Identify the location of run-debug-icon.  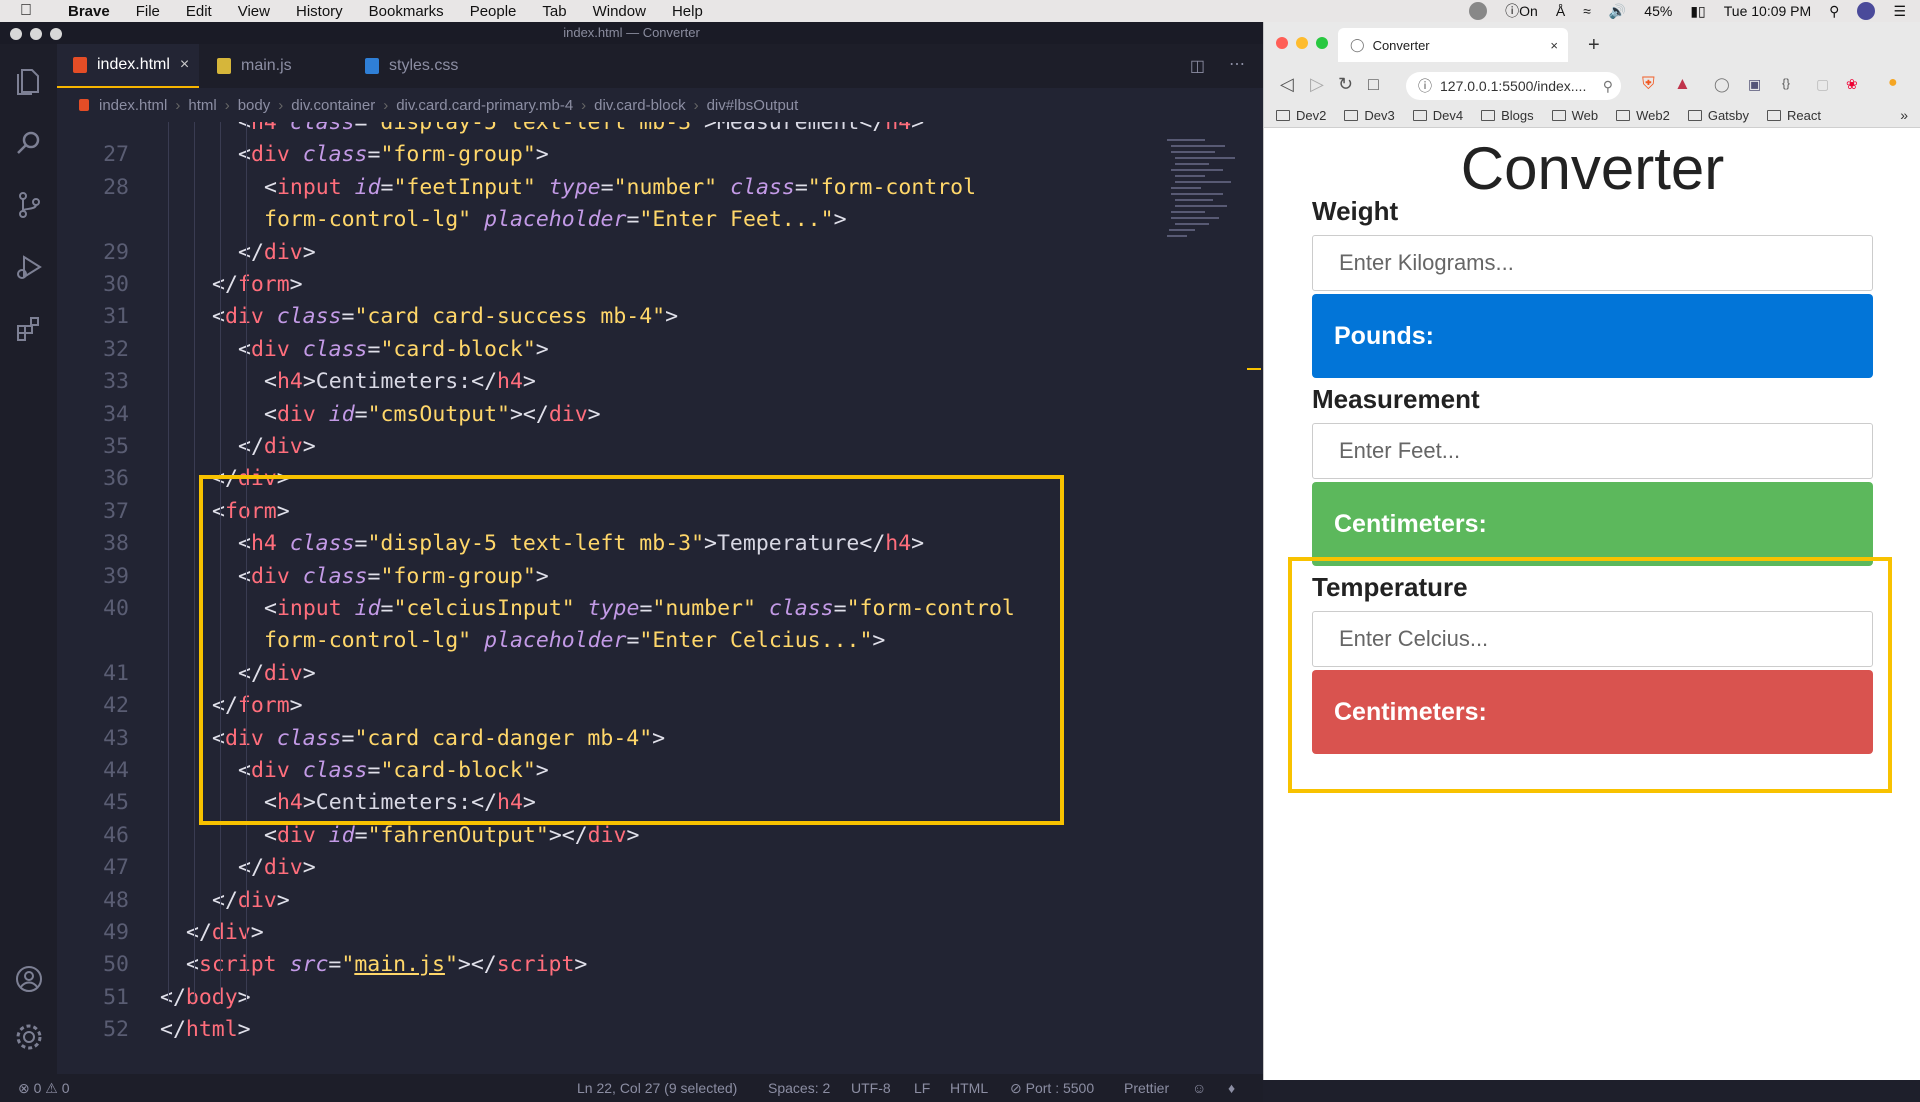
(29, 267).